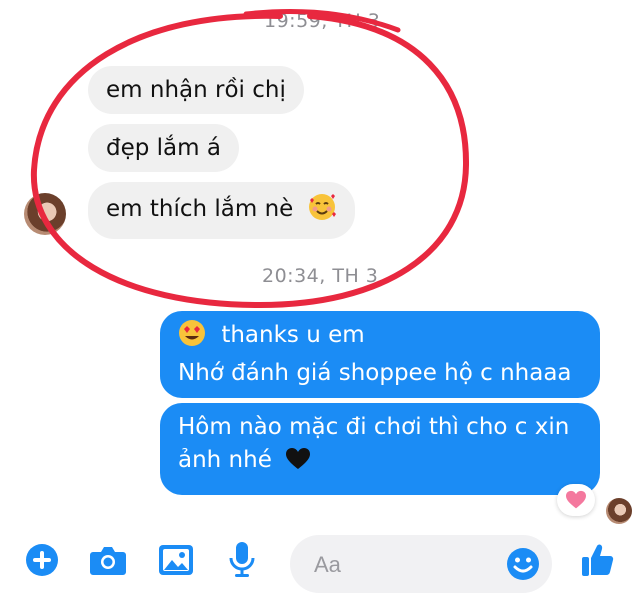 The width and height of the screenshot is (640, 602). I want to click on message-composer, so click(421, 564).